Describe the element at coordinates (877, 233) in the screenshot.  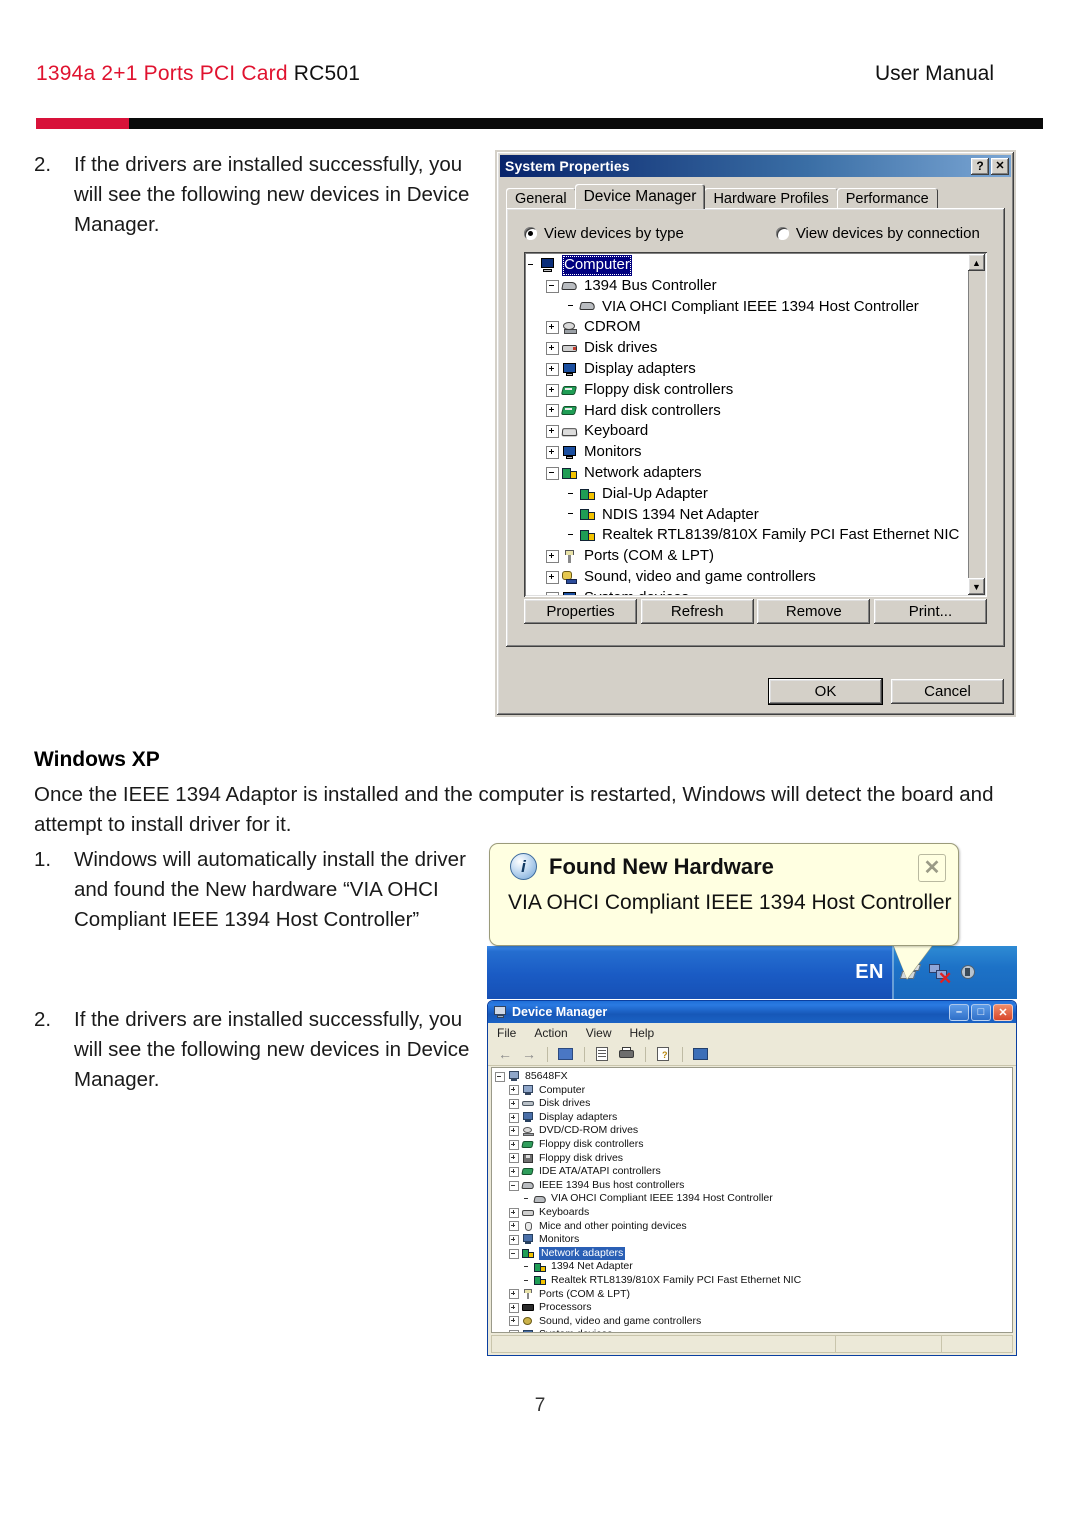
I see `radio-view-by-connection: View devices by connection` at that location.